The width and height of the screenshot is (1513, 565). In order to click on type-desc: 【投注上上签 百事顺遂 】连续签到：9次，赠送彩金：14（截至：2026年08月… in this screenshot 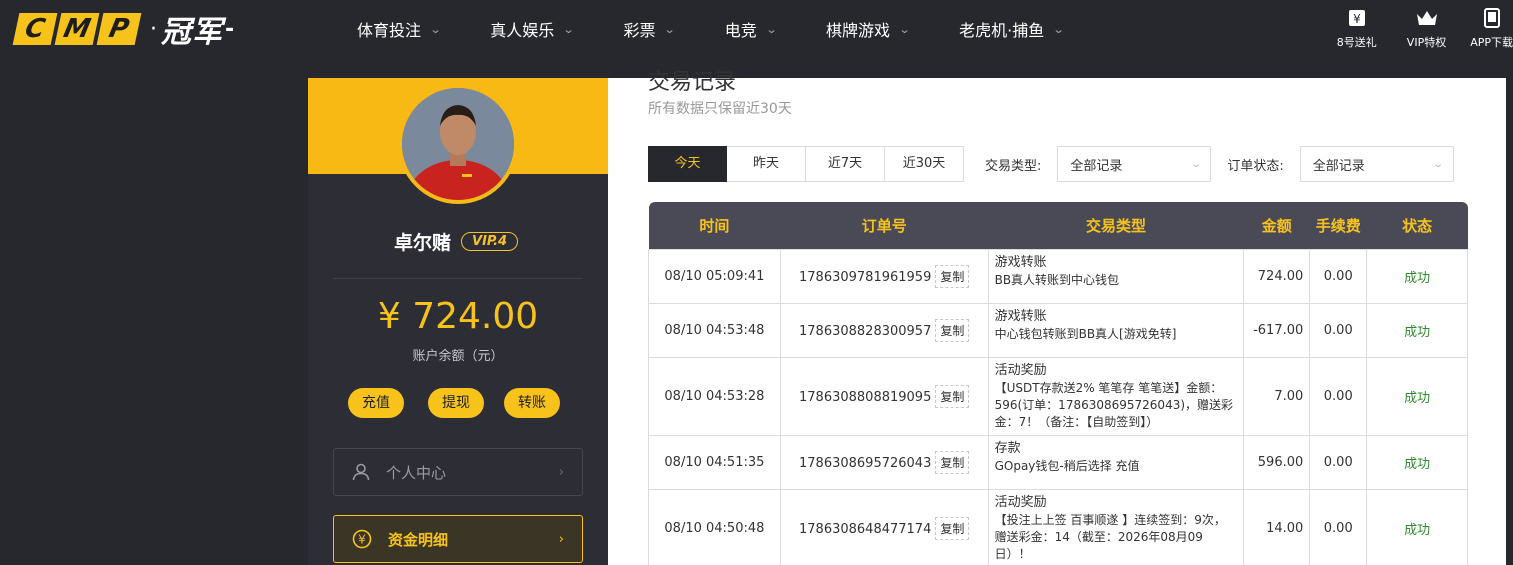, I will do `click(1110, 536)`.